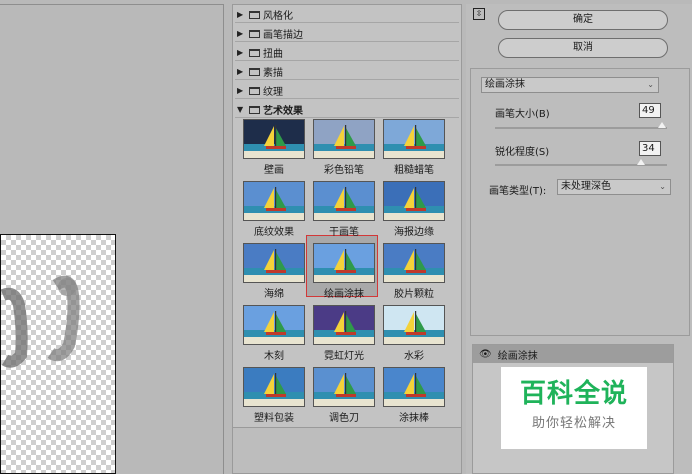 Image resolution: width=692 pixels, height=474 pixels. What do you see at coordinates (414, 232) in the screenshot?
I see `filter-thumbnail-label: 海报边缘` at bounding box center [414, 232].